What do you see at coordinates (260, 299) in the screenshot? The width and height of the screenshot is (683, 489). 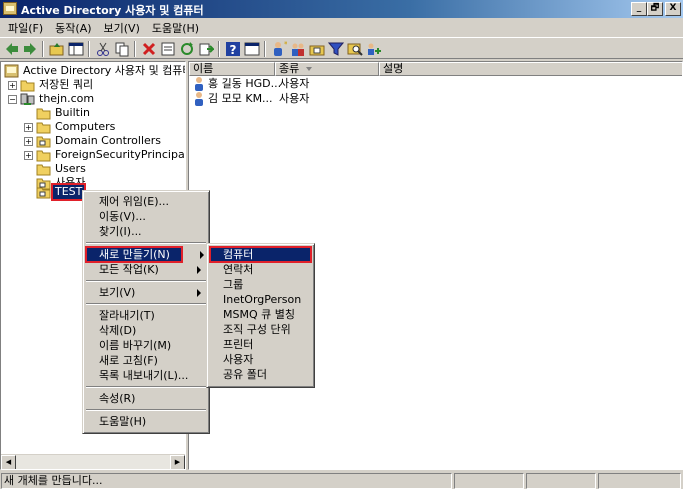 I see `submenu-item-inetorgperson: InetOrgPerson` at bounding box center [260, 299].